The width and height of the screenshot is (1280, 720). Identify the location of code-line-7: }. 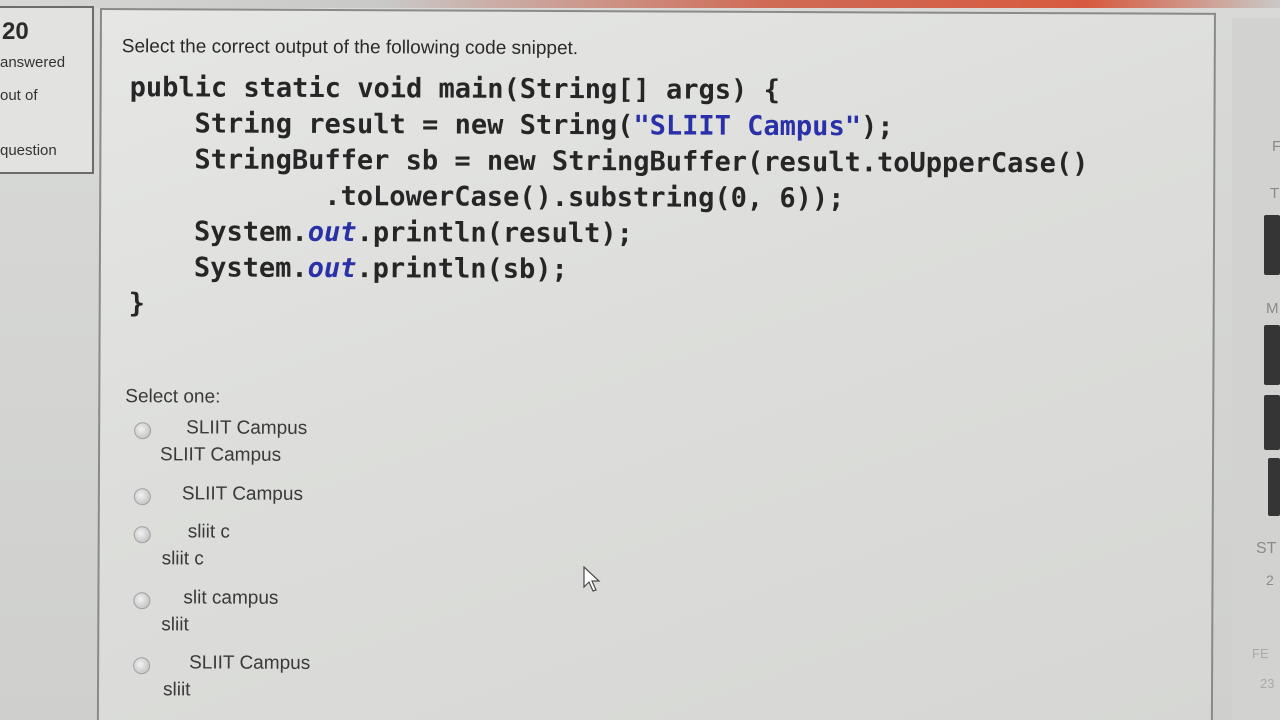
(137, 304).